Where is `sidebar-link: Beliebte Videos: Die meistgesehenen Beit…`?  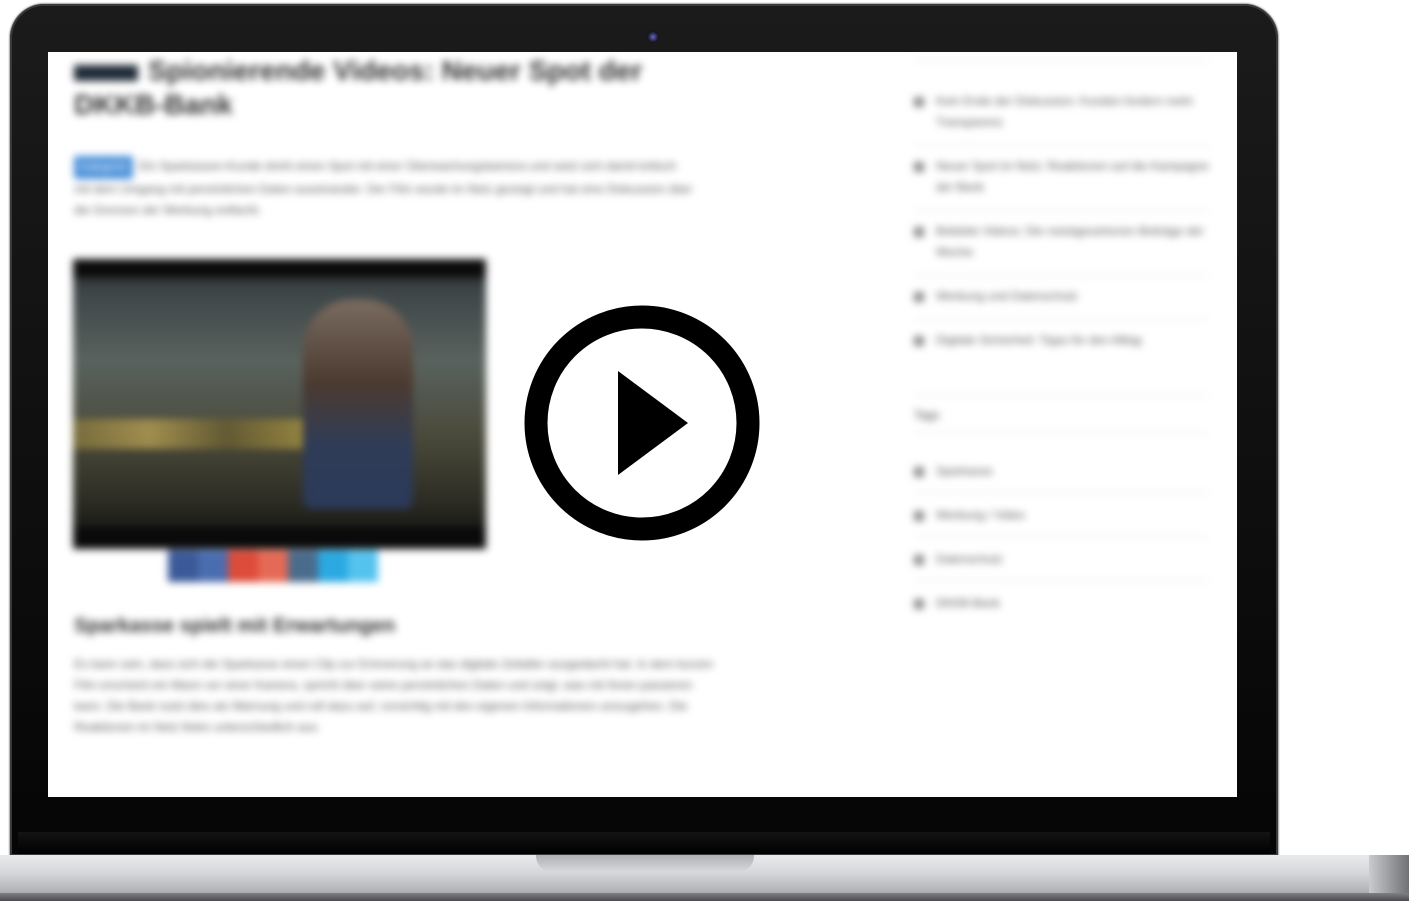 sidebar-link: Beliebte Videos: Die meistgesehenen Beit… is located at coordinates (1061, 242).